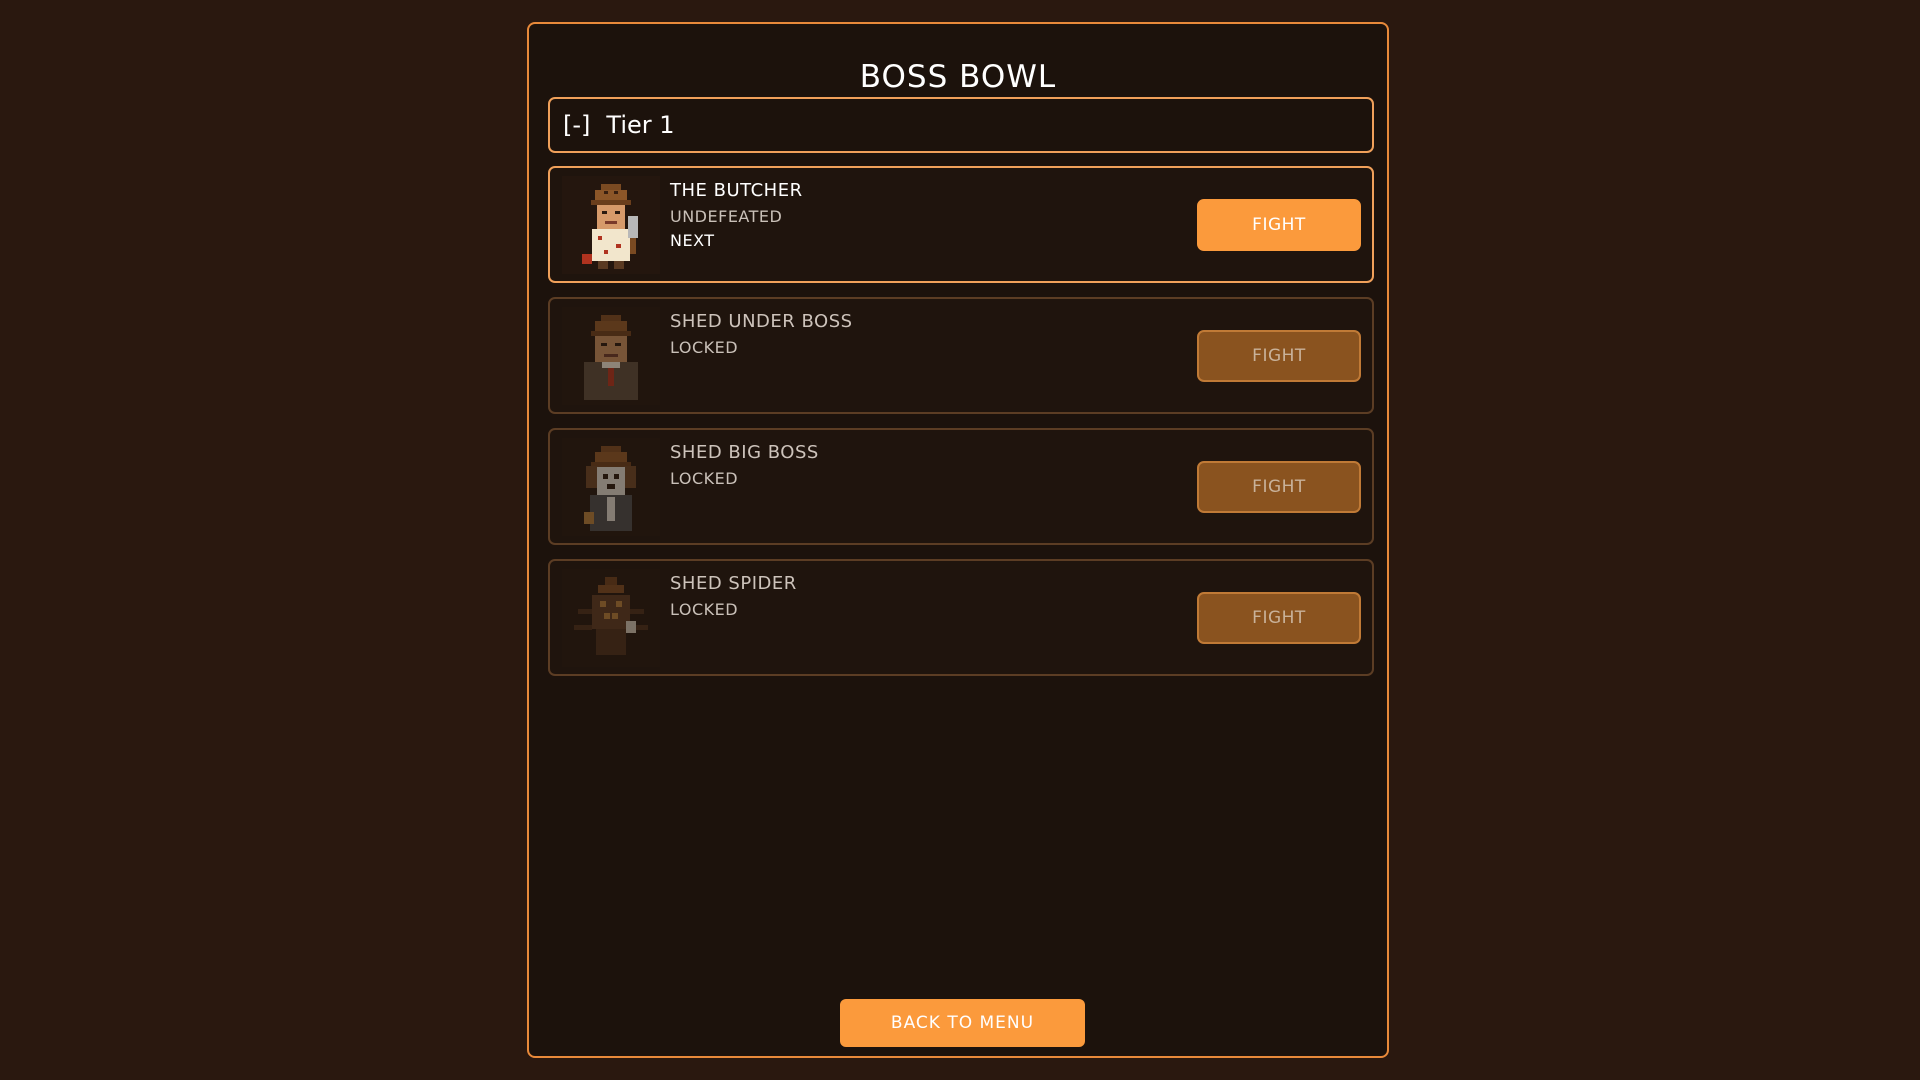  What do you see at coordinates (961, 125) in the screenshot?
I see `tier-1-header: [-] Tier 1` at bounding box center [961, 125].